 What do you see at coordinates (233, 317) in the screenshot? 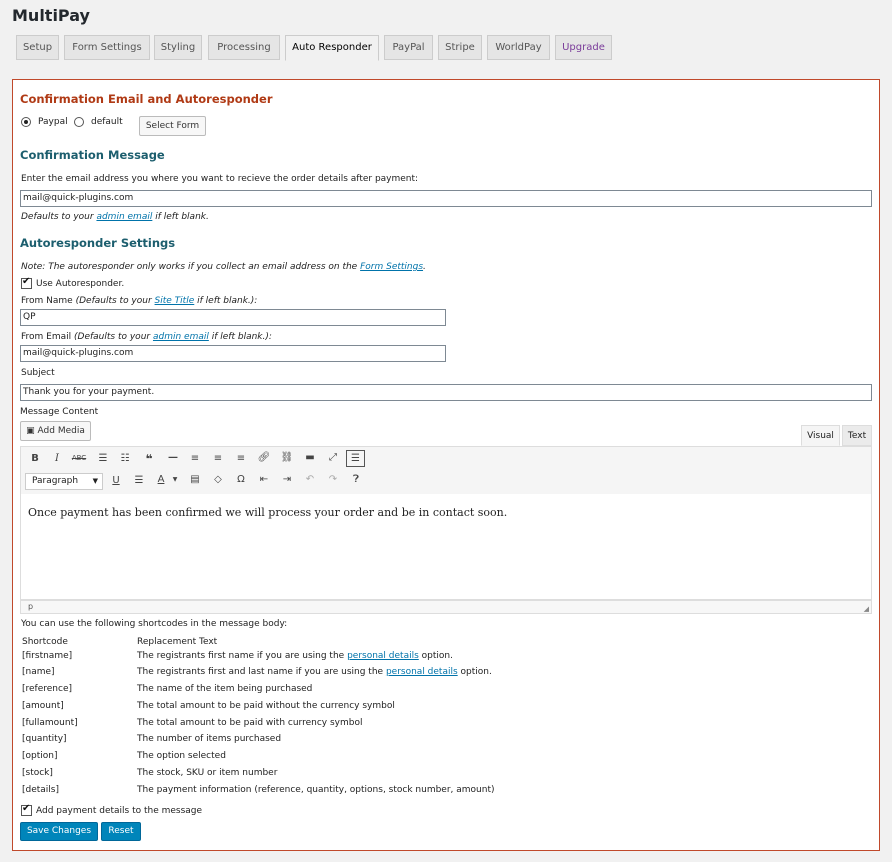
I see `from-name-input: QP` at bounding box center [233, 317].